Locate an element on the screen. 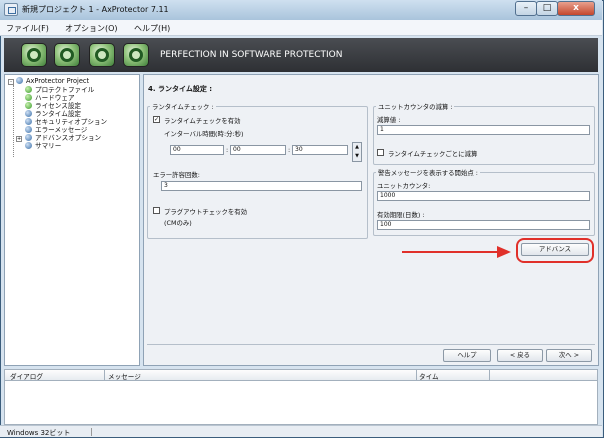 The width and height of the screenshot is (604, 438). help-button: ヘルプ is located at coordinates (467, 355).